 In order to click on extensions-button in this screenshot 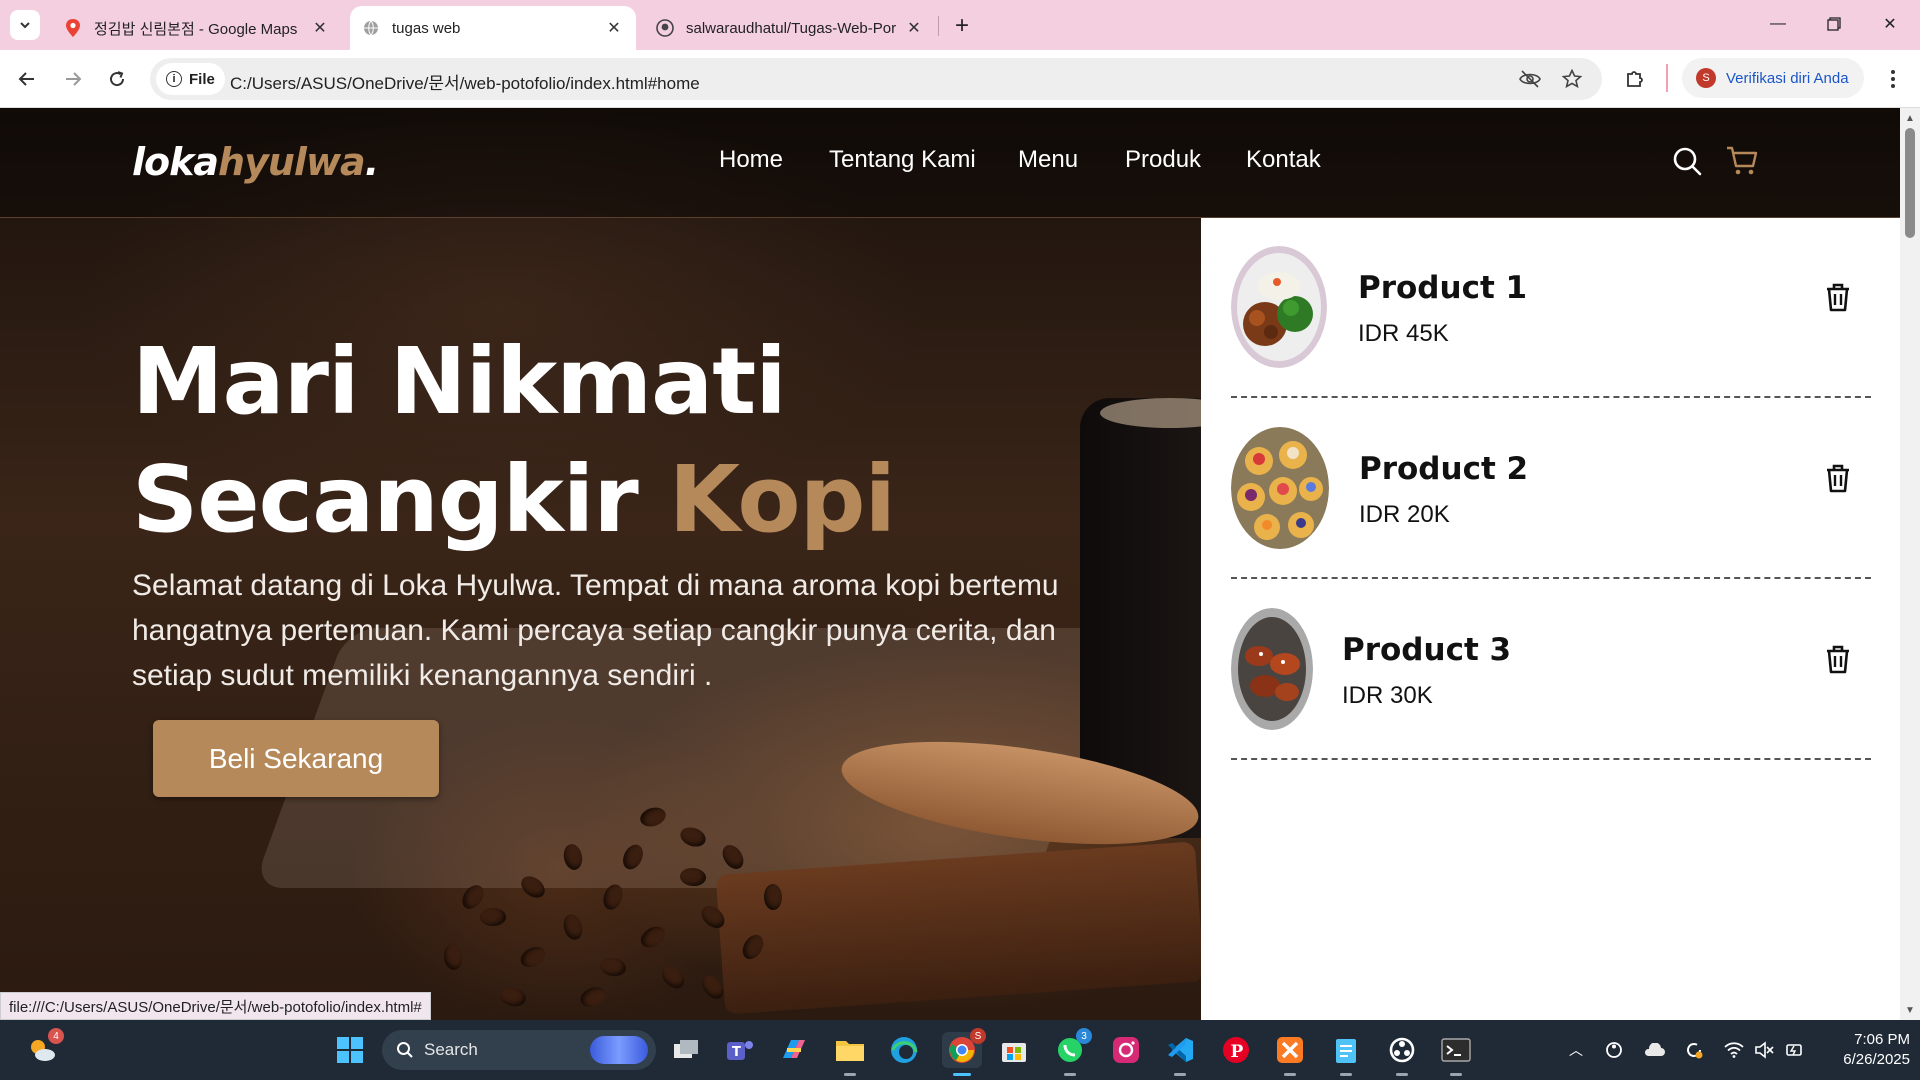, I will do `click(1635, 79)`.